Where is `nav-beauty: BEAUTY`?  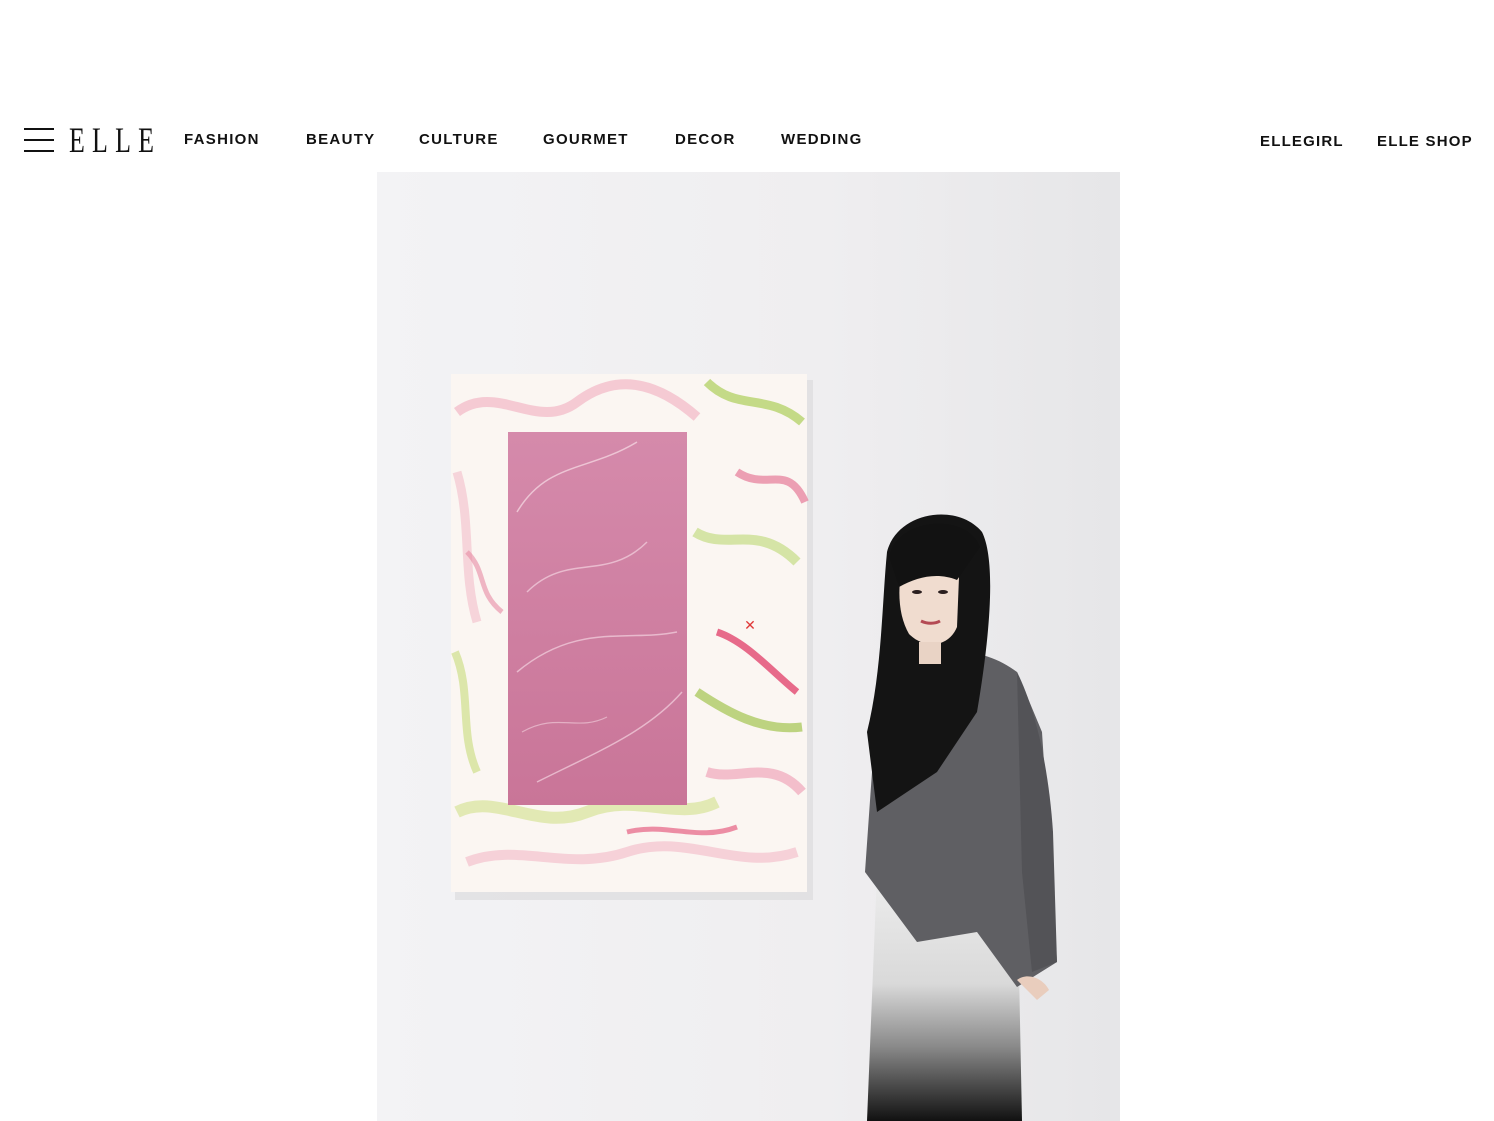 nav-beauty: BEAUTY is located at coordinates (340, 139).